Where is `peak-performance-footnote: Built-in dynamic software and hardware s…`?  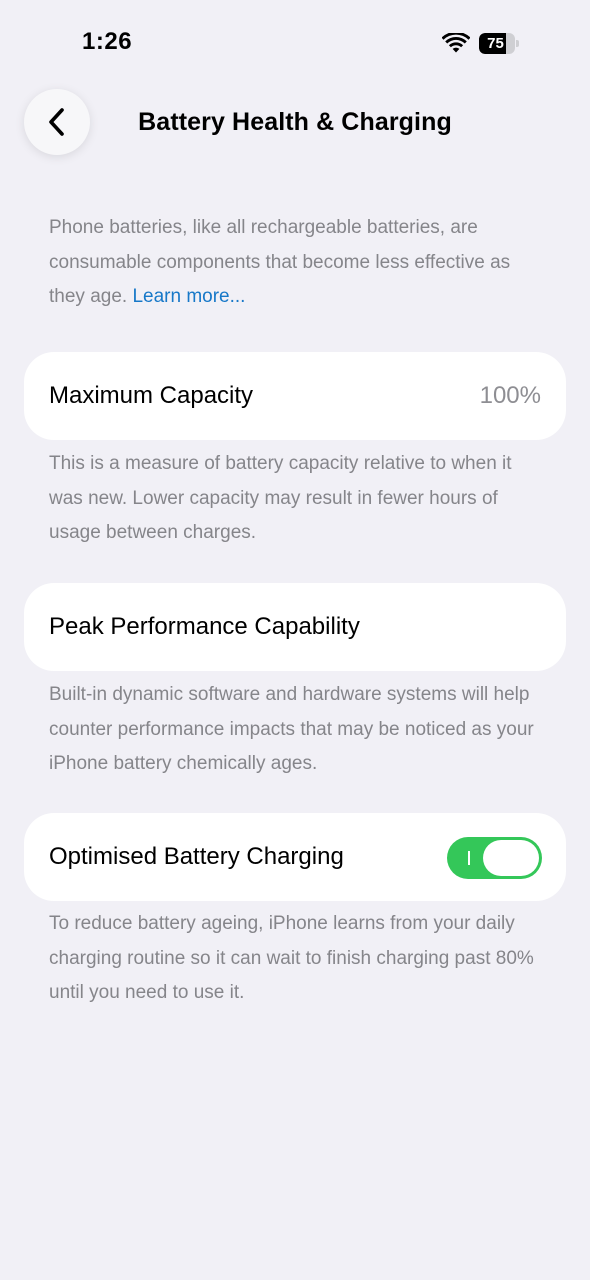
peak-performance-footnote: Built-in dynamic software and hardware s… is located at coordinates (291, 729).